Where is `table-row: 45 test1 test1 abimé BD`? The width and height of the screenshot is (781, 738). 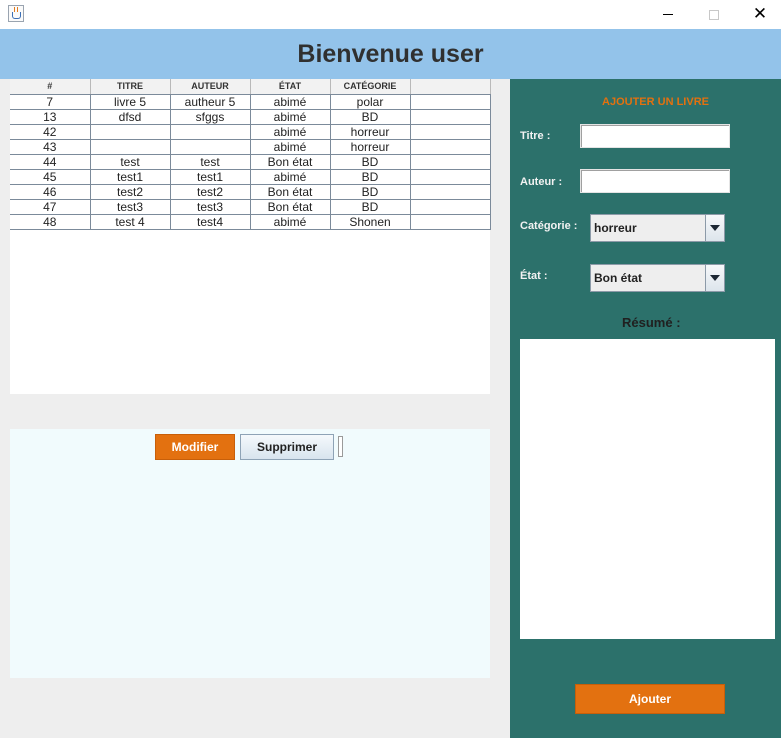 table-row: 45 test1 test1 abimé BD is located at coordinates (250, 177).